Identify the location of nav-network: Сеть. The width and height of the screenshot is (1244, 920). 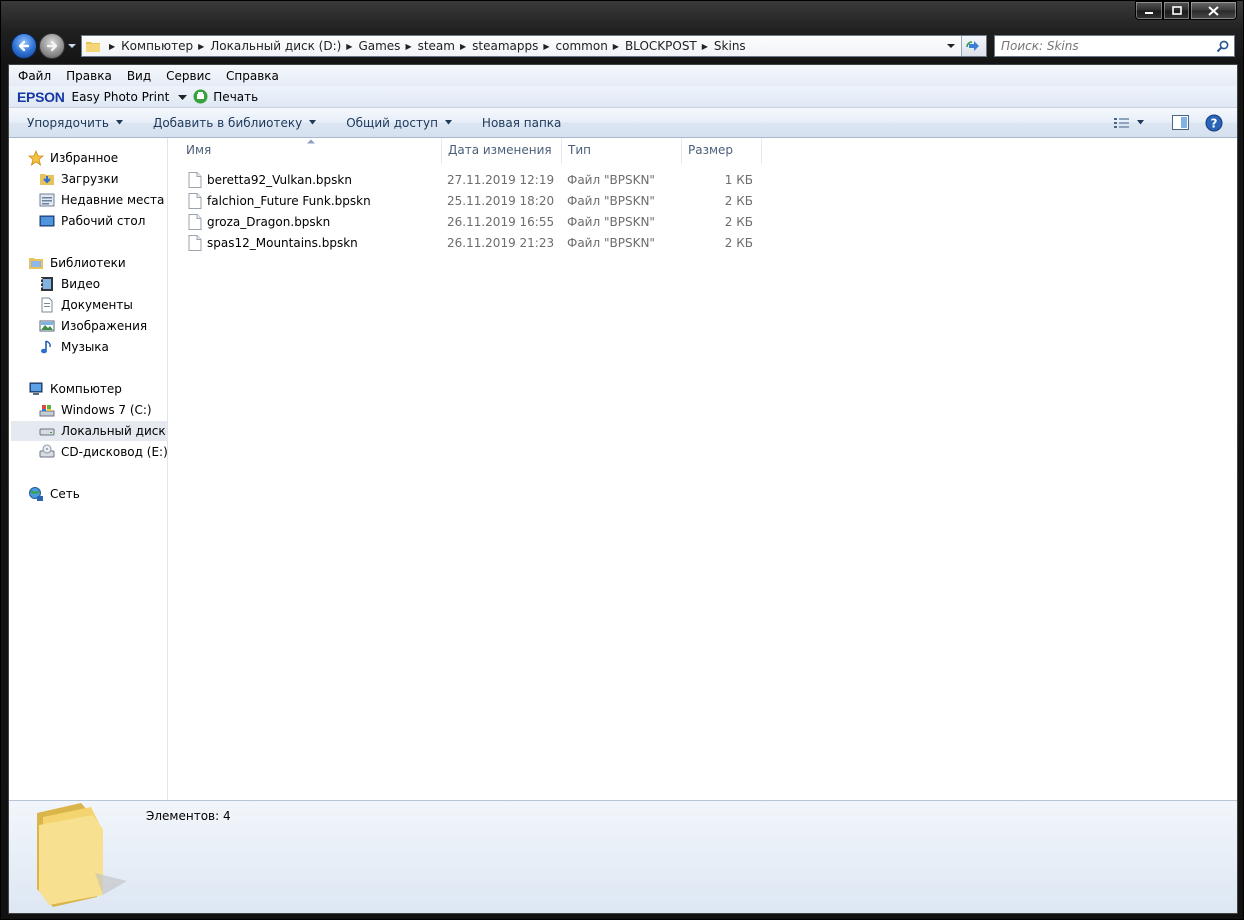
(54, 494).